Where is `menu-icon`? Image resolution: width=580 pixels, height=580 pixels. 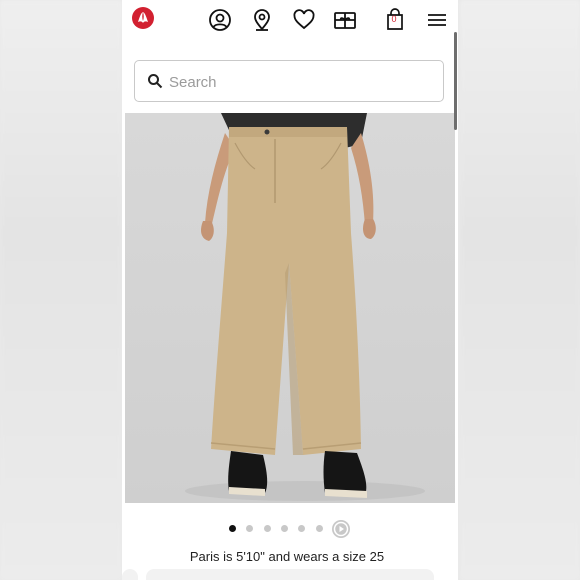
menu-icon is located at coordinates (438, 20).